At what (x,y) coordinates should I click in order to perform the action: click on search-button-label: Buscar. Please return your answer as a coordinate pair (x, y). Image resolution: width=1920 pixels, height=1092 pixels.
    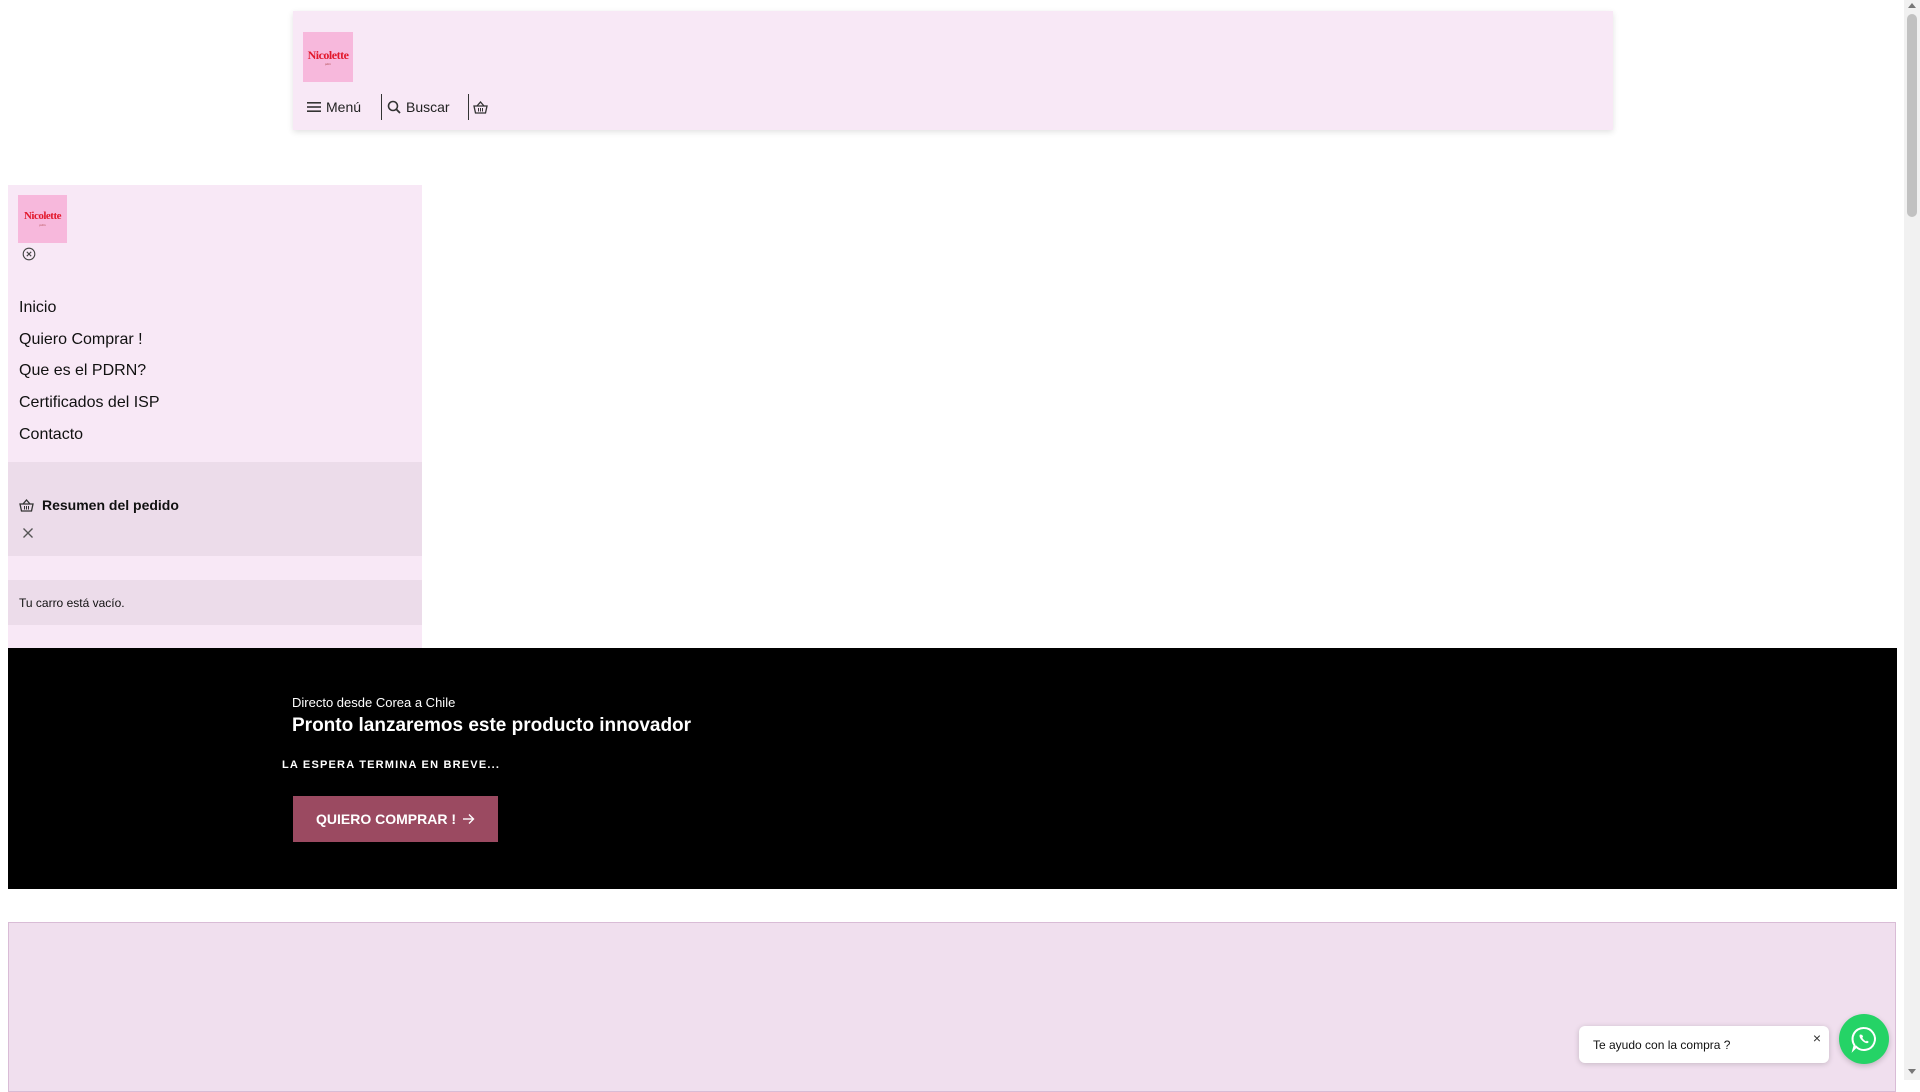
    Looking at the image, I should click on (428, 107).